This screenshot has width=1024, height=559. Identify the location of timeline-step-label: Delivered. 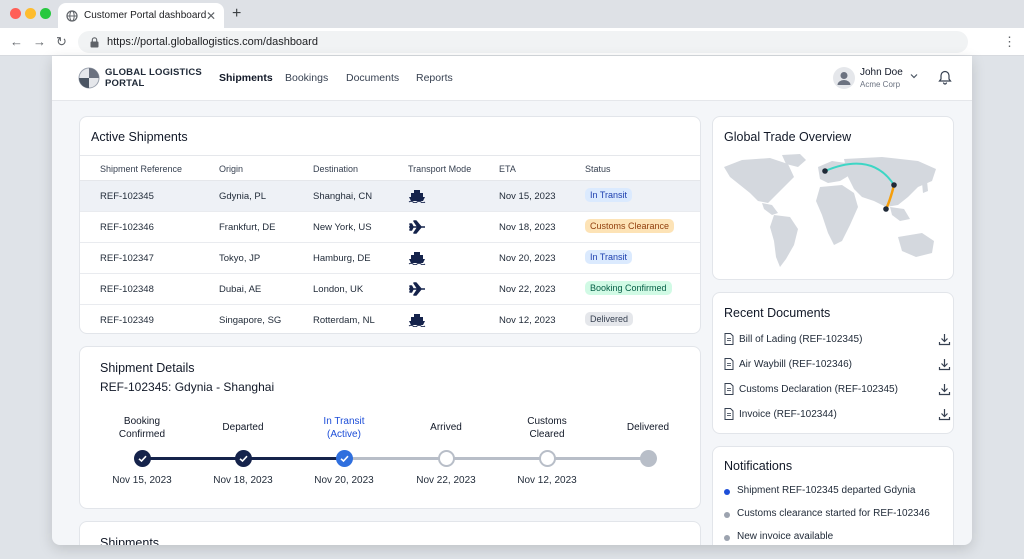
(648, 427).